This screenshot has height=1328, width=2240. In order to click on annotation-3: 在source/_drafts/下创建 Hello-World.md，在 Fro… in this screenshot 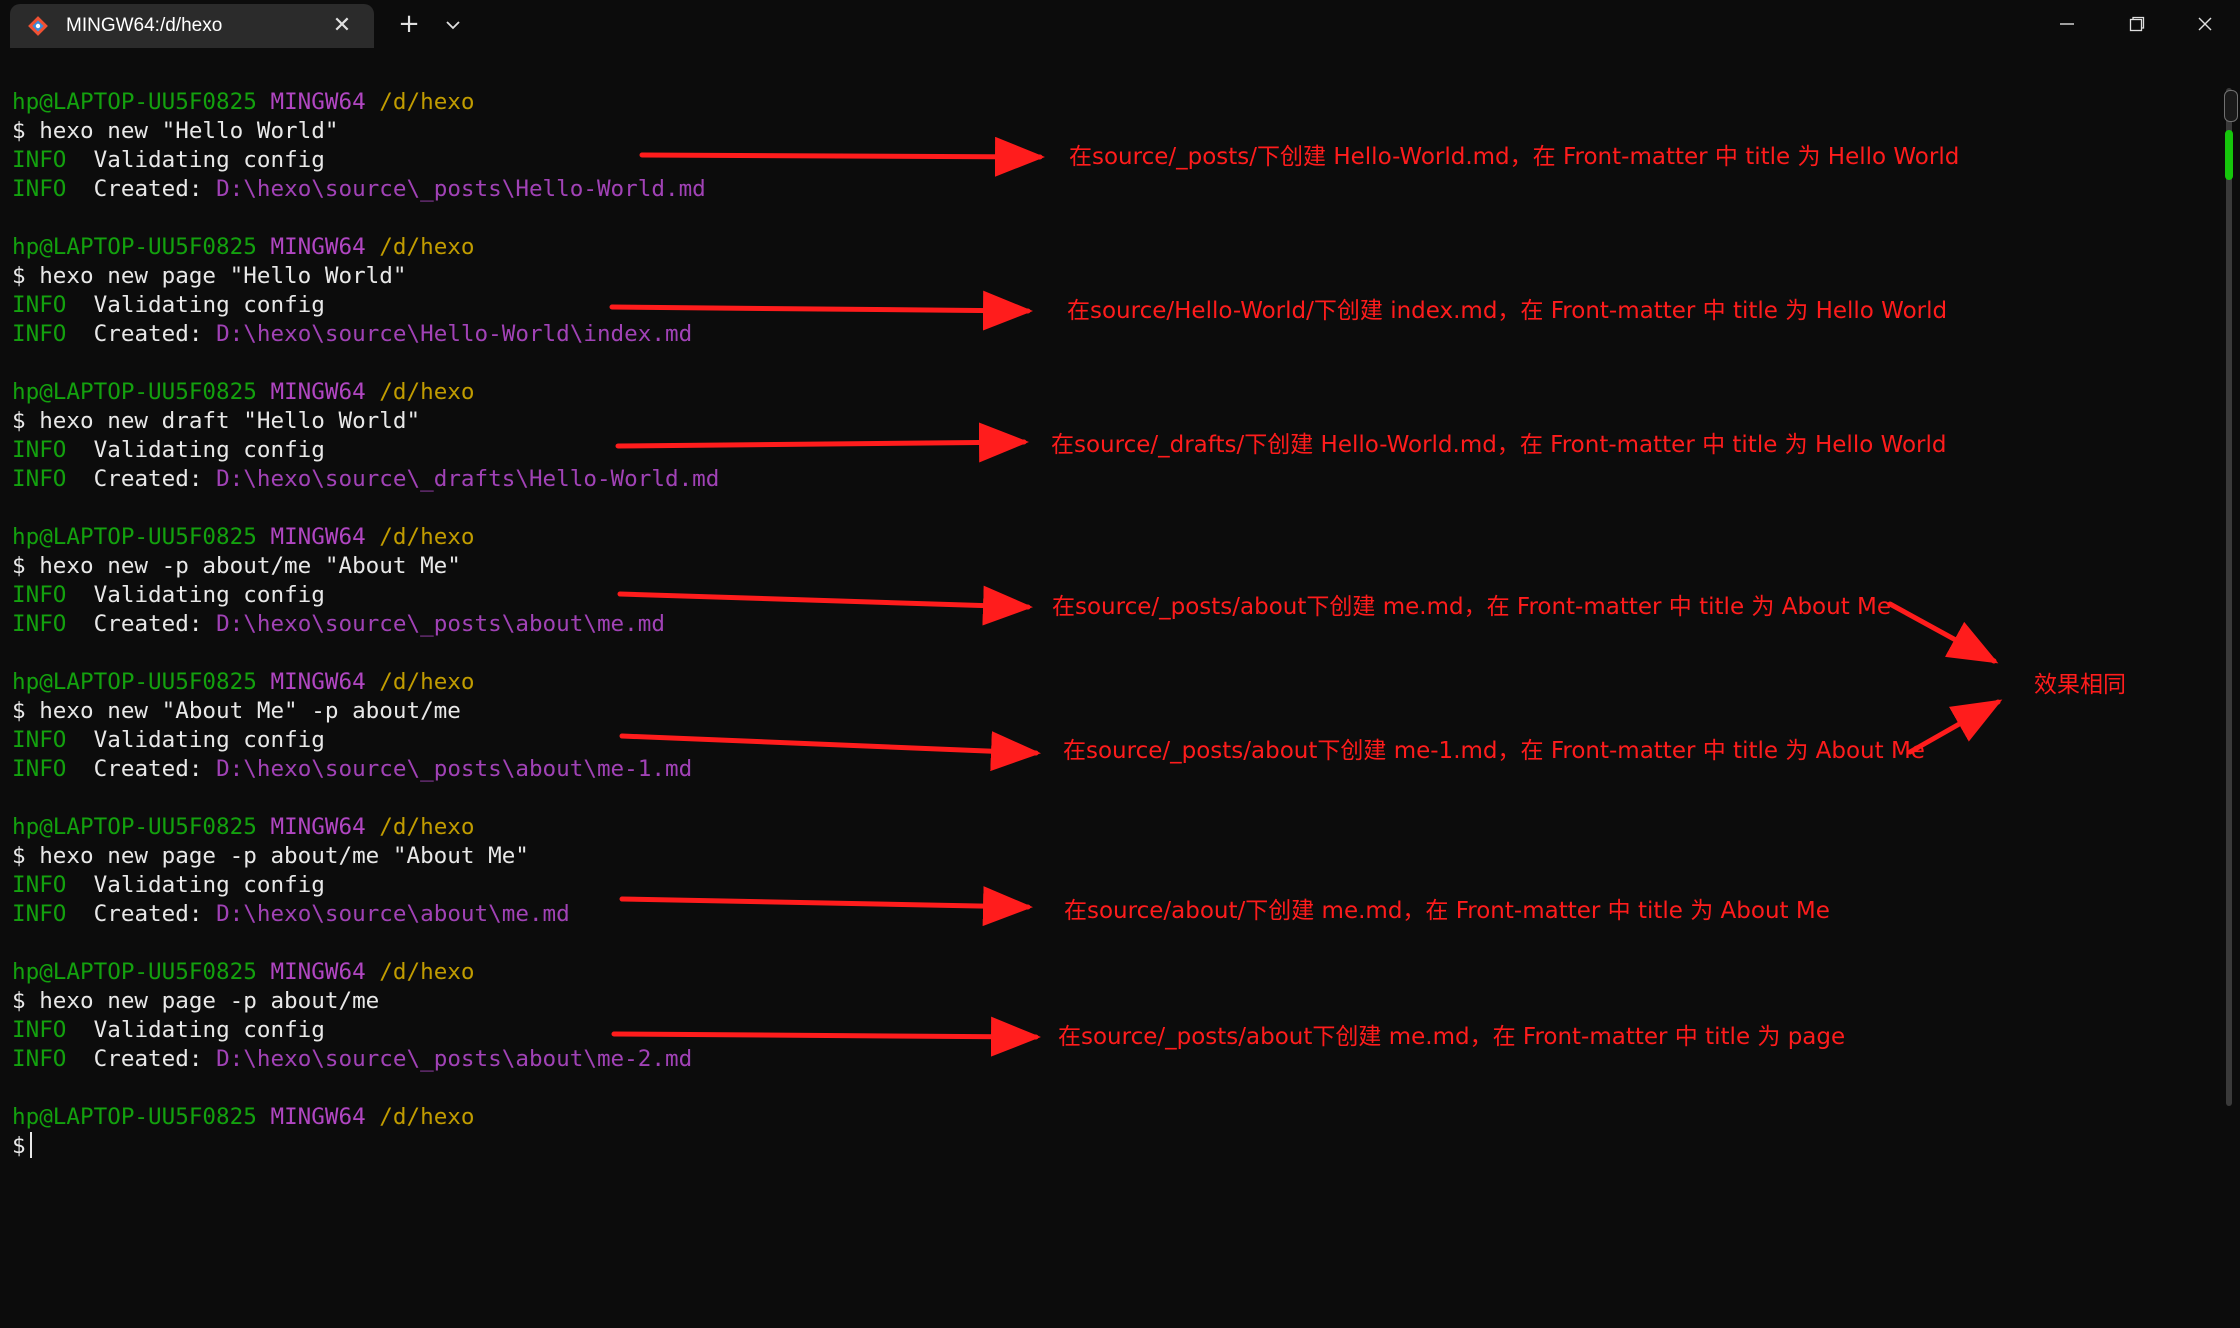, I will do `click(1499, 445)`.